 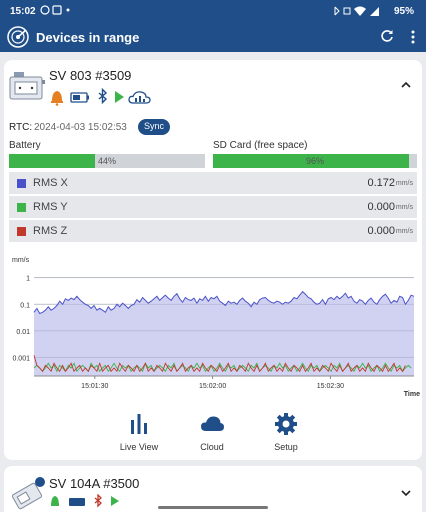 I want to click on sd-card-progress-bar: 96%, so click(x=315, y=161).